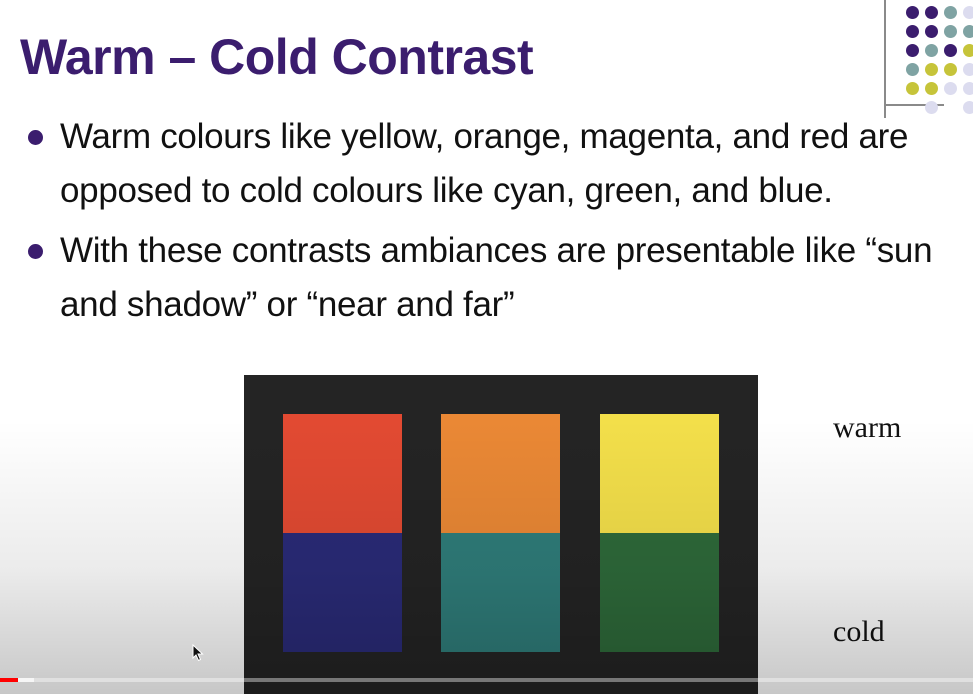 The image size is (973, 694). I want to click on decorative-vertical-line, so click(885, 59).